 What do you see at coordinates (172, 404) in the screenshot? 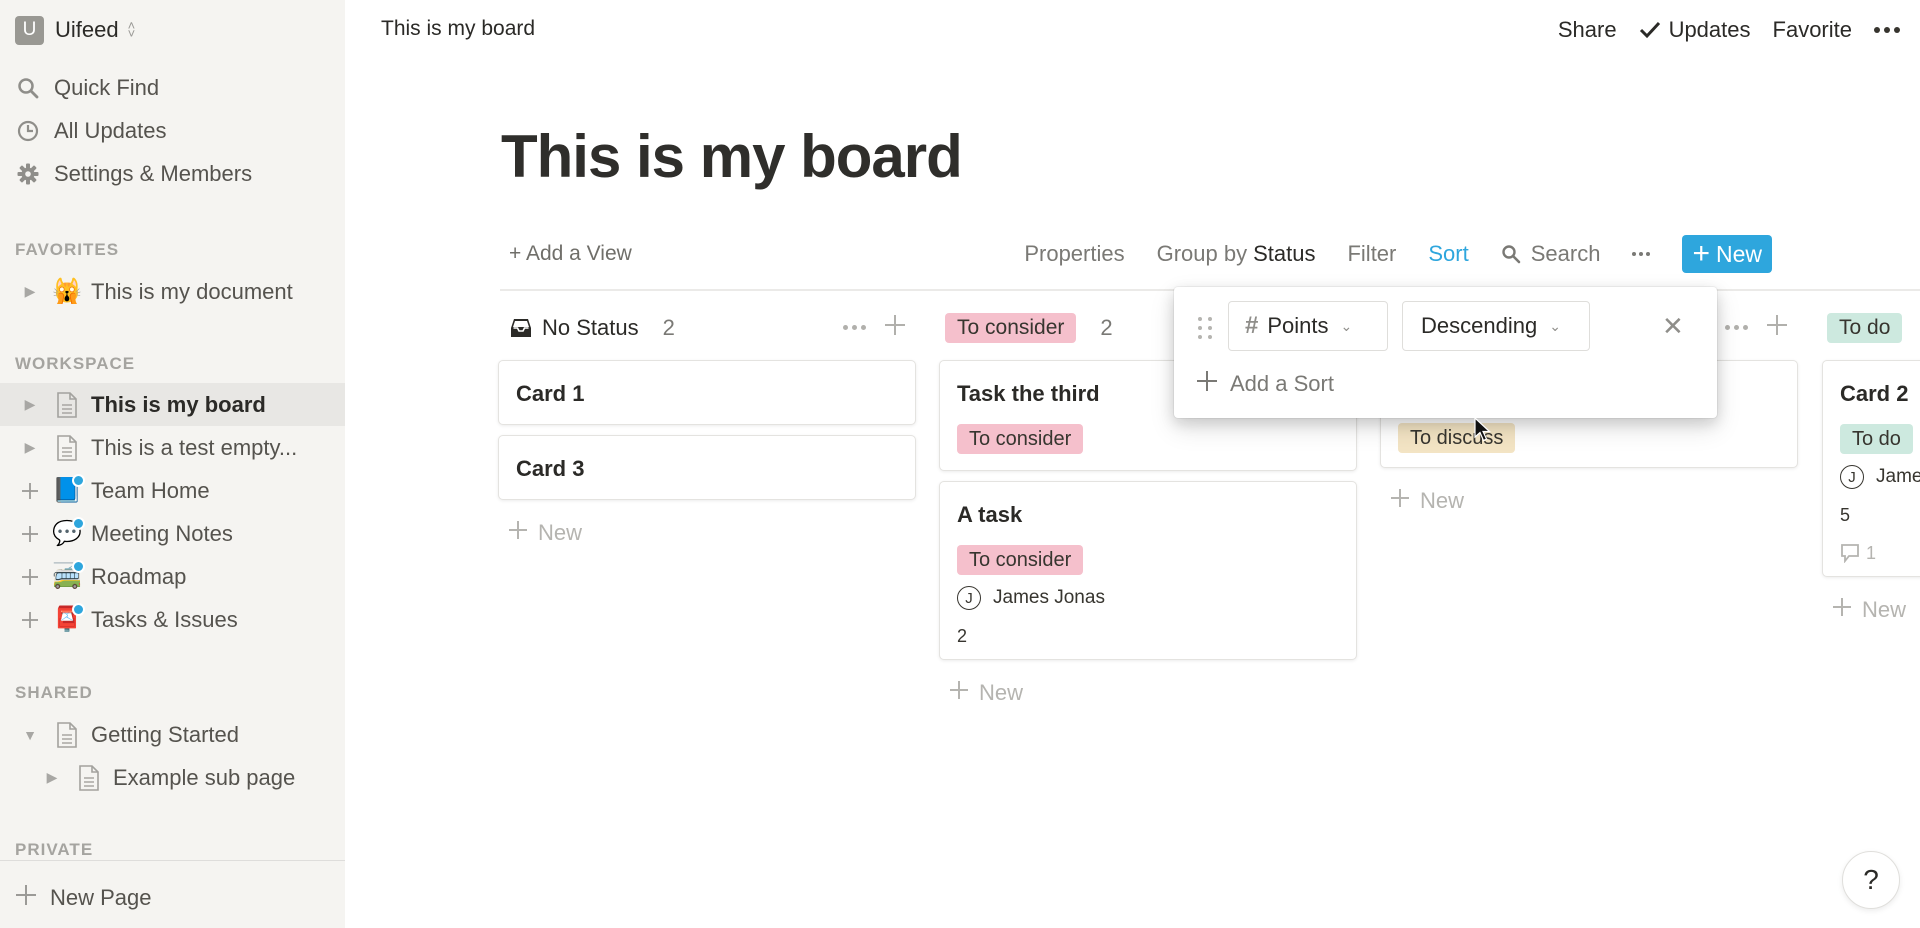
I see `sidebar-item-this-is-my-board: ▶ This is my board` at bounding box center [172, 404].